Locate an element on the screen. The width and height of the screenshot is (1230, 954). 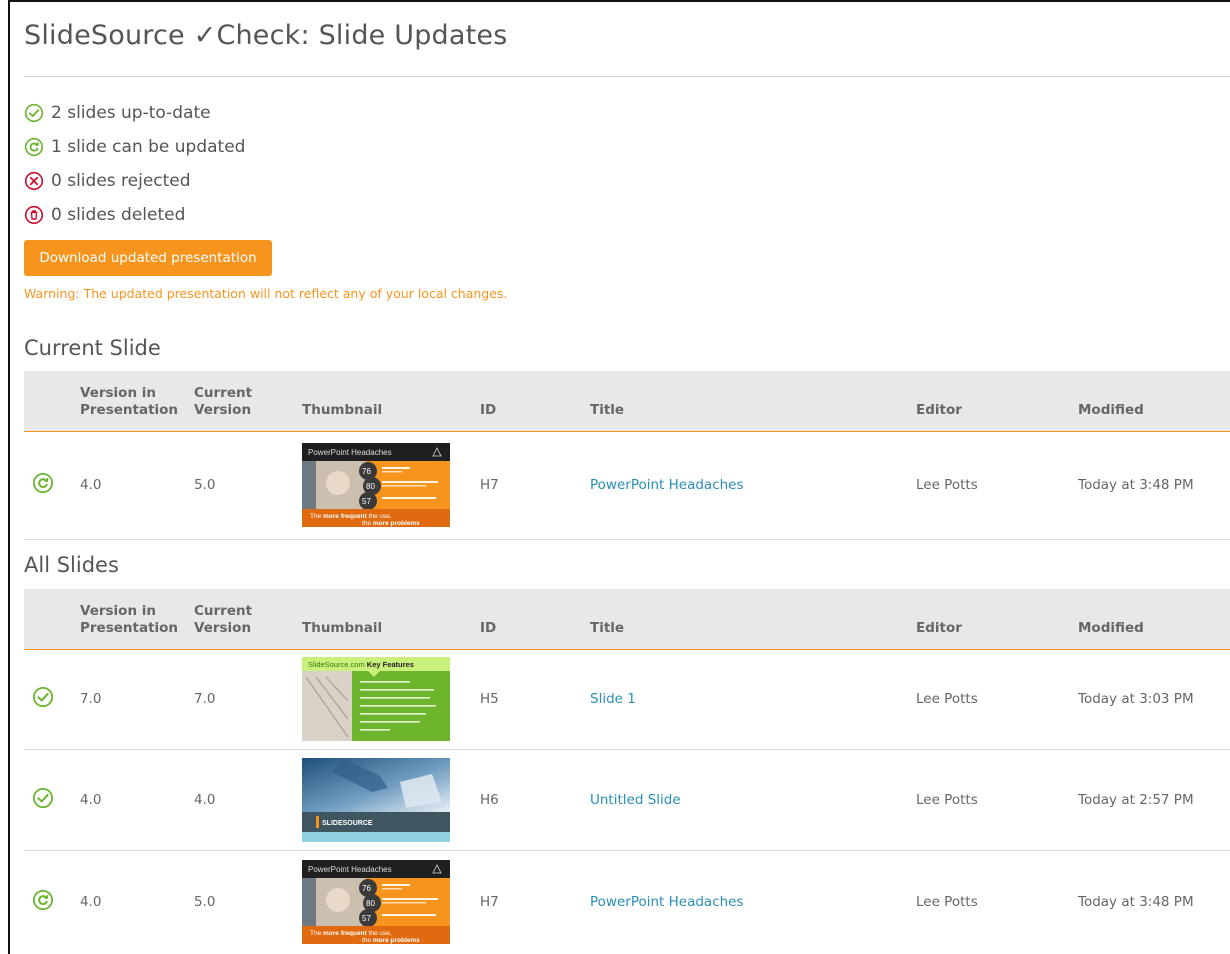
summary-deleted: 0 slides deleted is located at coordinates (134, 215).